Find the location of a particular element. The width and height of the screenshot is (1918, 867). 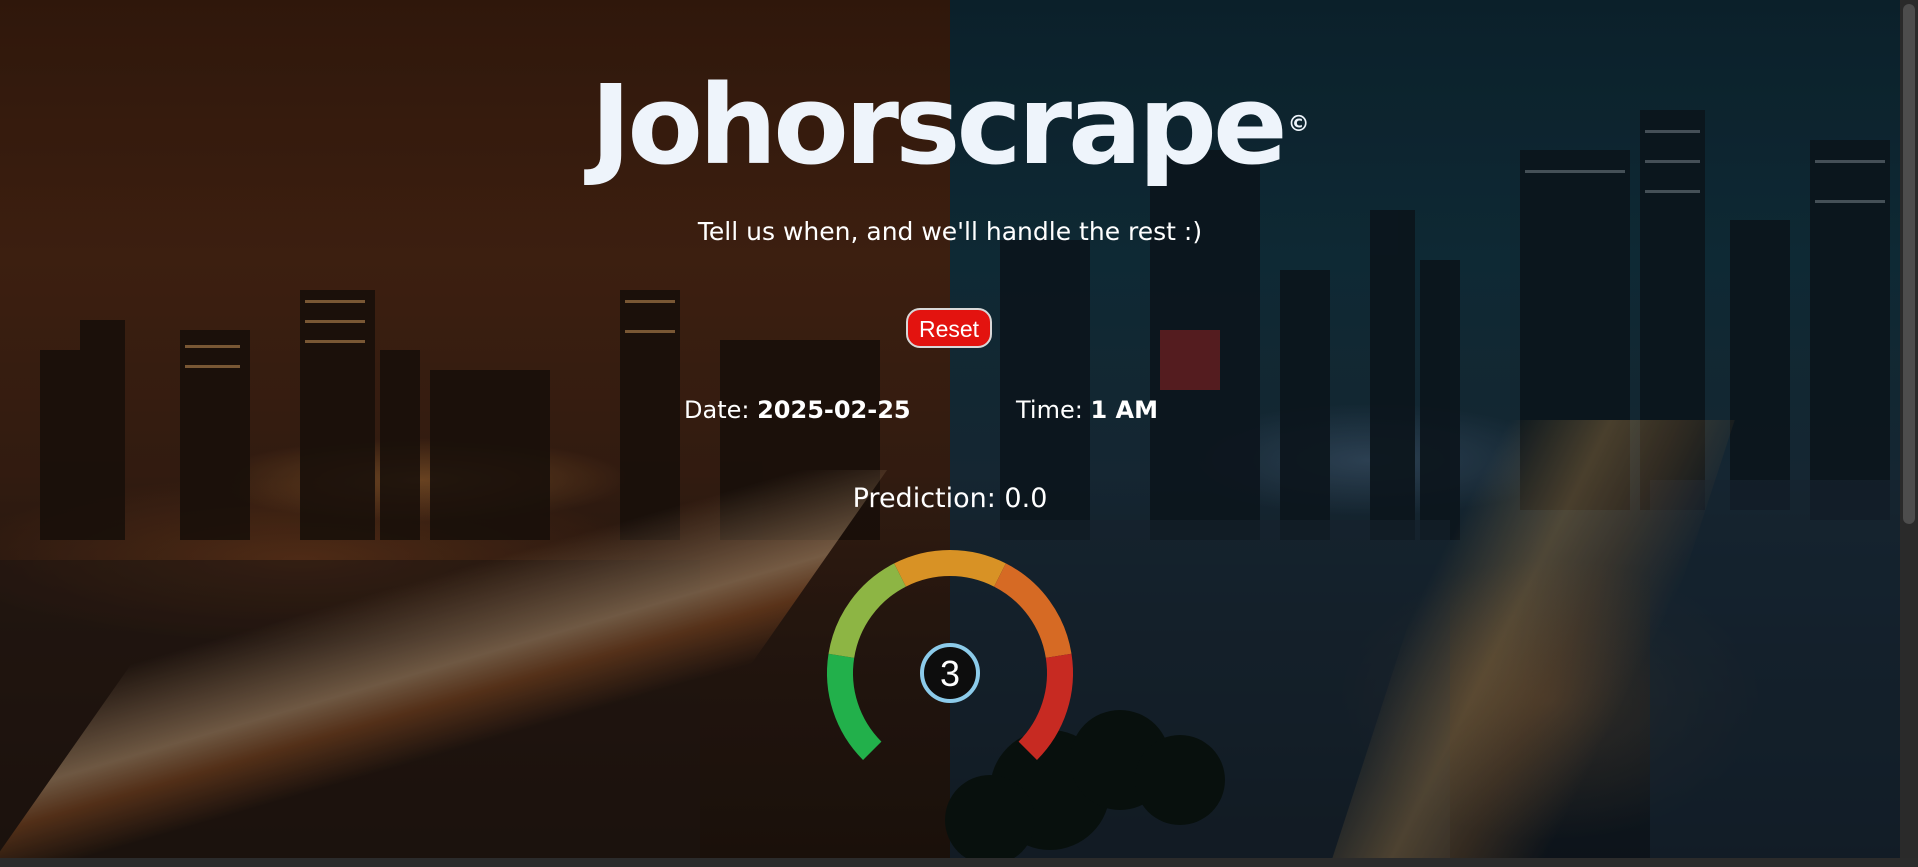

date-display: Date: 2025-02-25 is located at coordinates (797, 410).